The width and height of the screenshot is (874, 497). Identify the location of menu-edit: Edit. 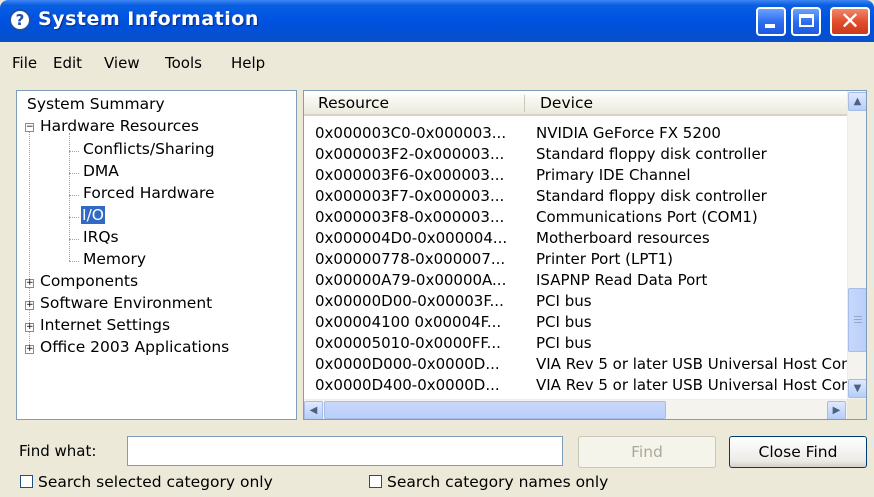
(67, 63).